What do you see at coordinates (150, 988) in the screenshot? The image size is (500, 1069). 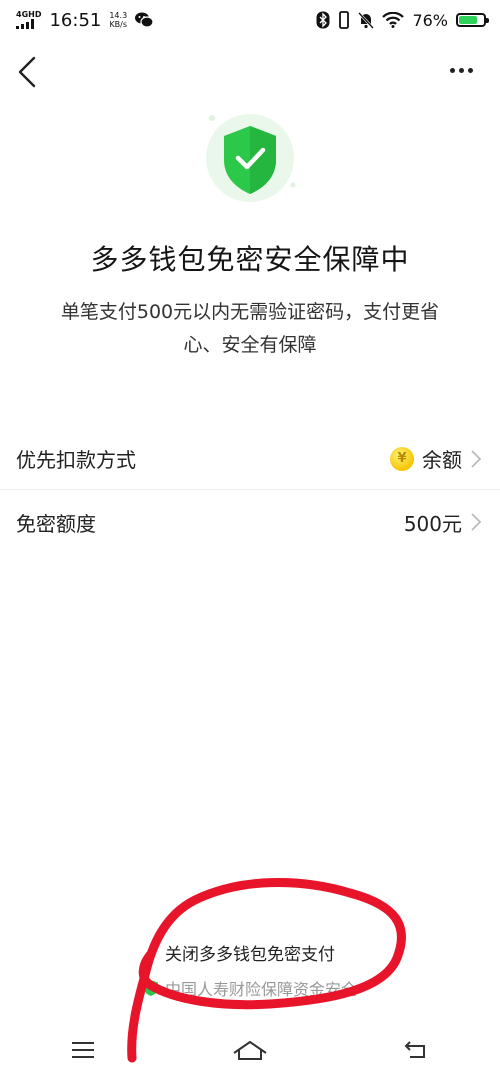 I see `insurance-shield-icon` at bounding box center [150, 988].